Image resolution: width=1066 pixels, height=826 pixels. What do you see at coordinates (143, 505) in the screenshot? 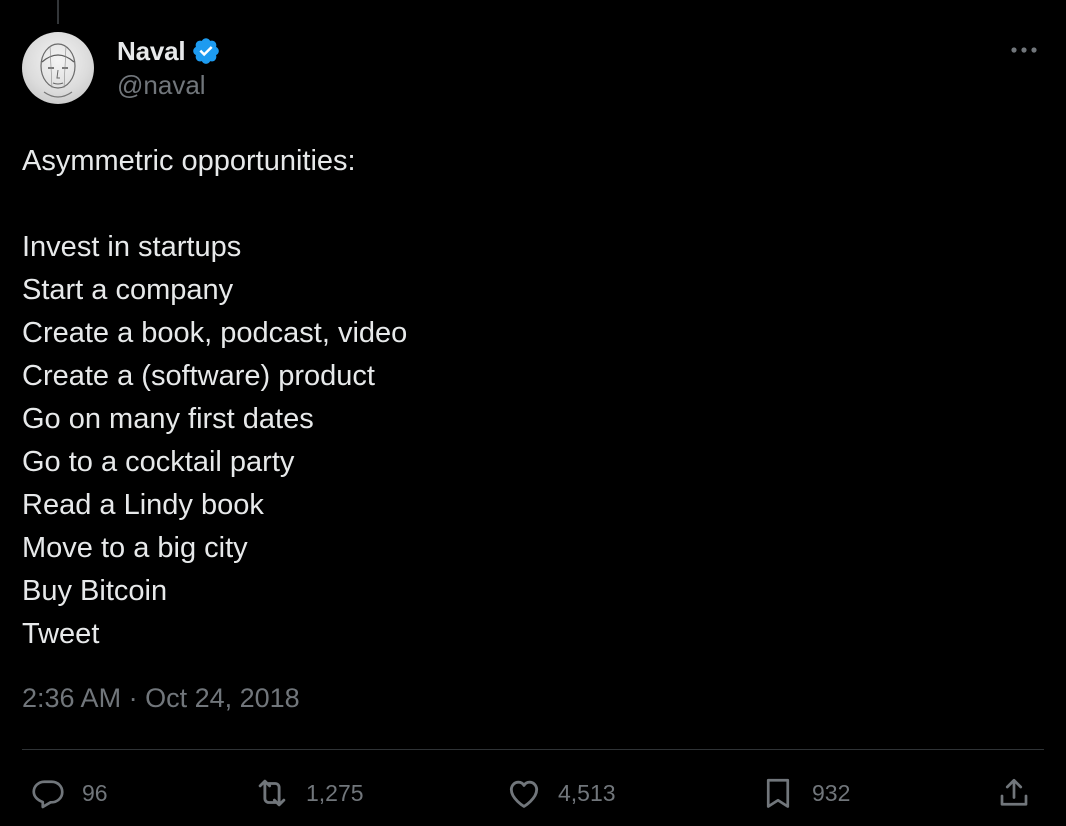
I see `tweet-line: Read a Lindy book` at bounding box center [143, 505].